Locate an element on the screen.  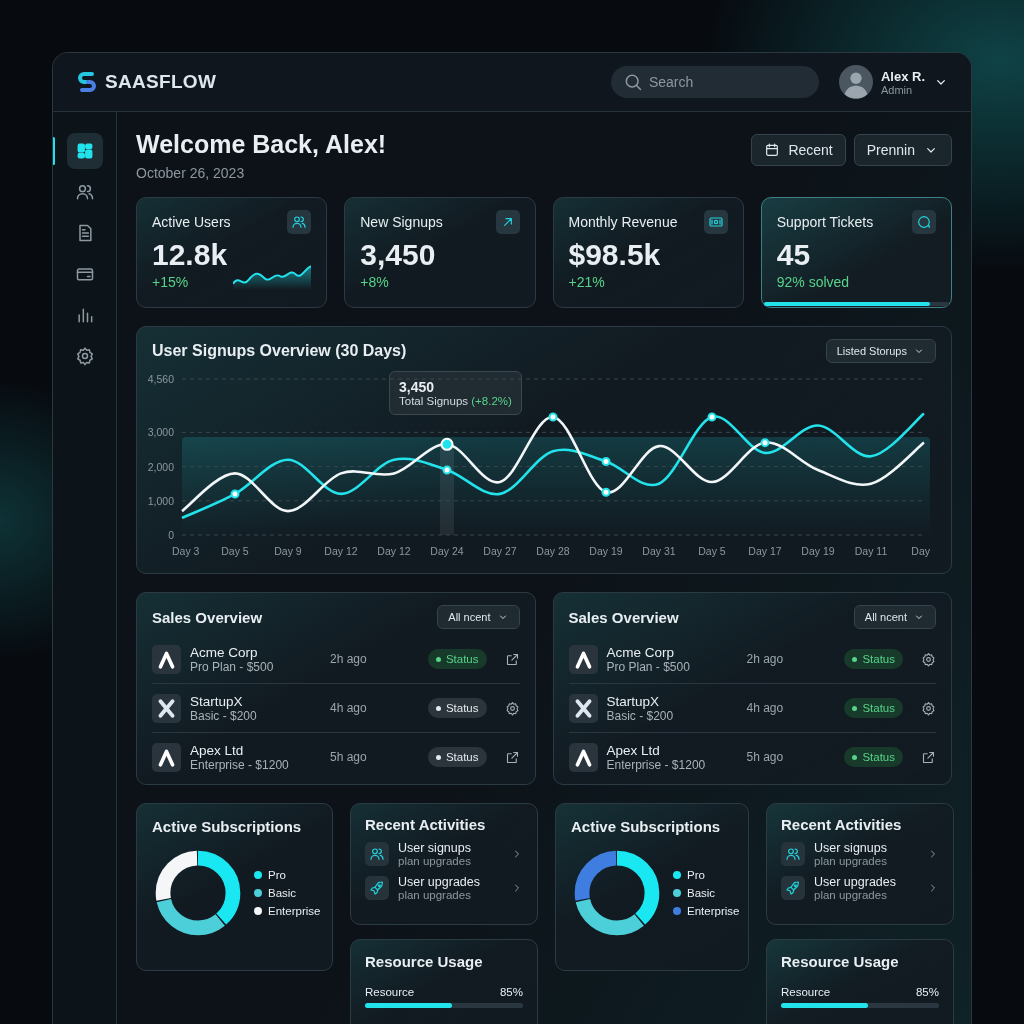
date-text: October 26, 2023 is located at coordinates (191, 173).